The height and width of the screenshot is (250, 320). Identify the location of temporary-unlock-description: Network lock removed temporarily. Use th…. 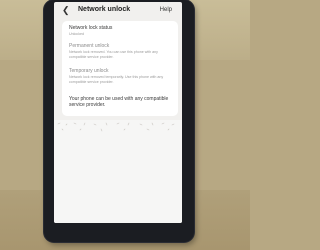
(116, 79).